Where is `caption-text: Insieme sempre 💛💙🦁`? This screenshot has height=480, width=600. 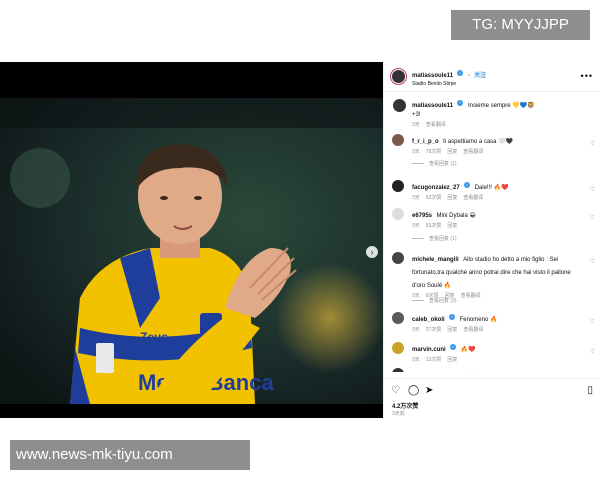 caption-text: Insieme sempre 💛💙🦁 is located at coordinates (501, 106).